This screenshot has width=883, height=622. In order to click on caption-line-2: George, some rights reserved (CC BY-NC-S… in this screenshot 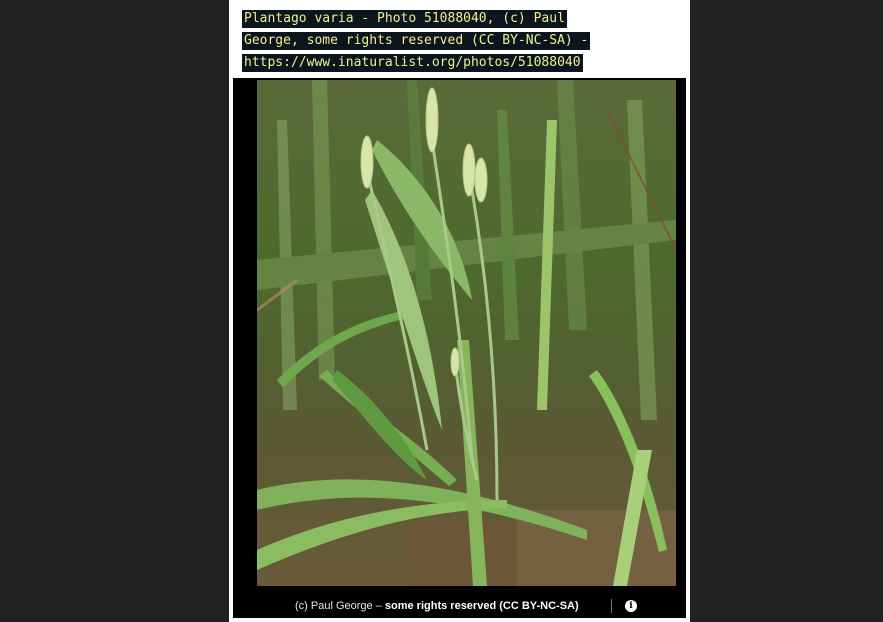, I will do `click(416, 41)`.